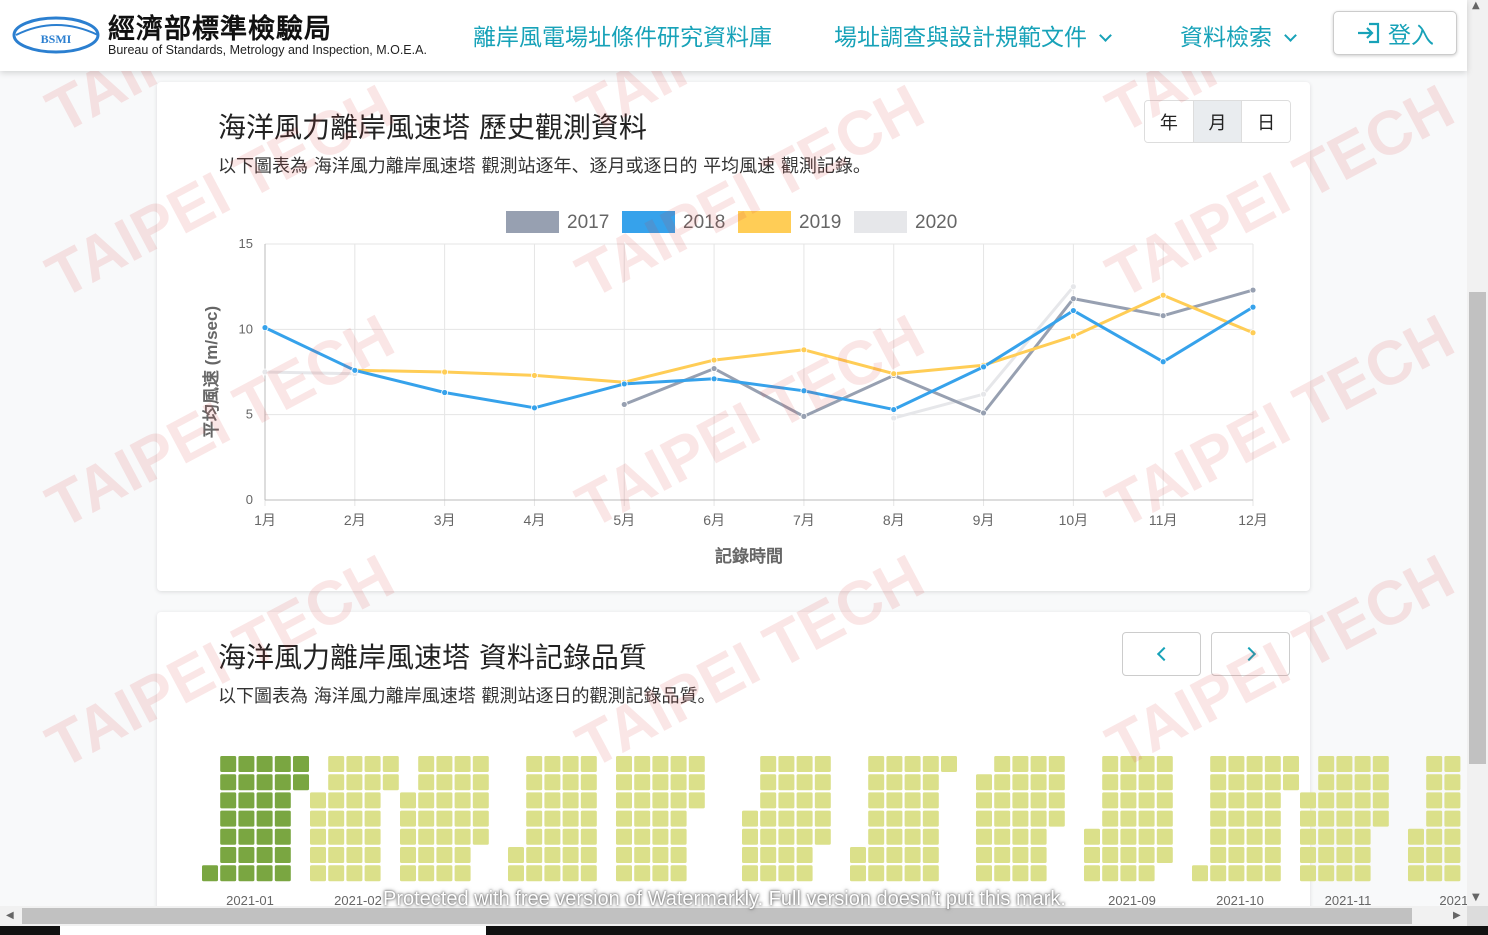  I want to click on scroll-down-icon: ▼, so click(1476, 897).